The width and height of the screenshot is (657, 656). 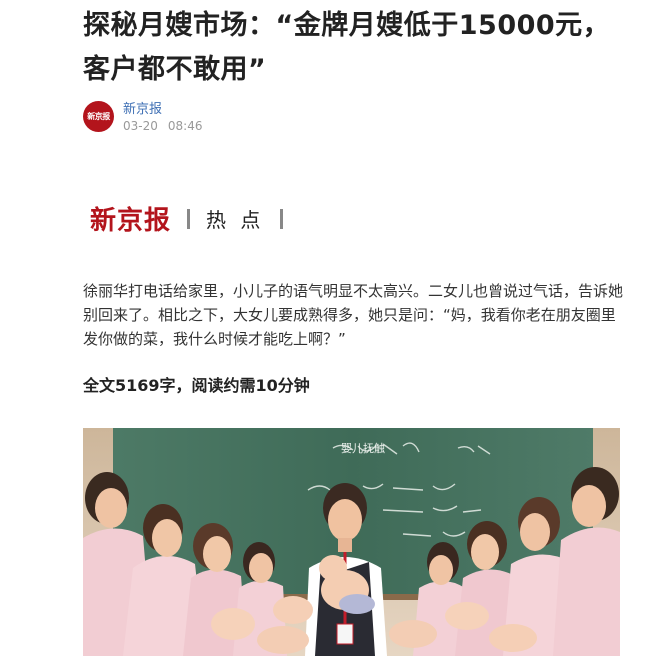 I want to click on section-tag: 热 点, so click(x=235, y=220).